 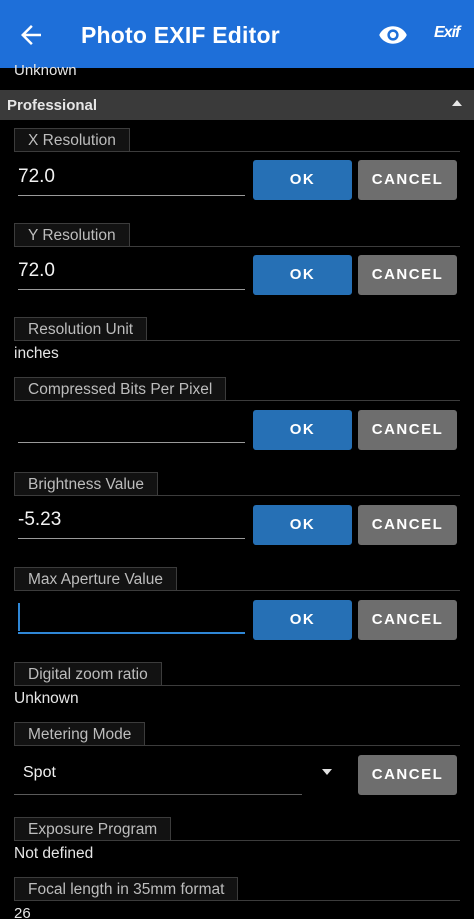 What do you see at coordinates (173, 775) in the screenshot?
I see `metering-mode-select: Spot` at bounding box center [173, 775].